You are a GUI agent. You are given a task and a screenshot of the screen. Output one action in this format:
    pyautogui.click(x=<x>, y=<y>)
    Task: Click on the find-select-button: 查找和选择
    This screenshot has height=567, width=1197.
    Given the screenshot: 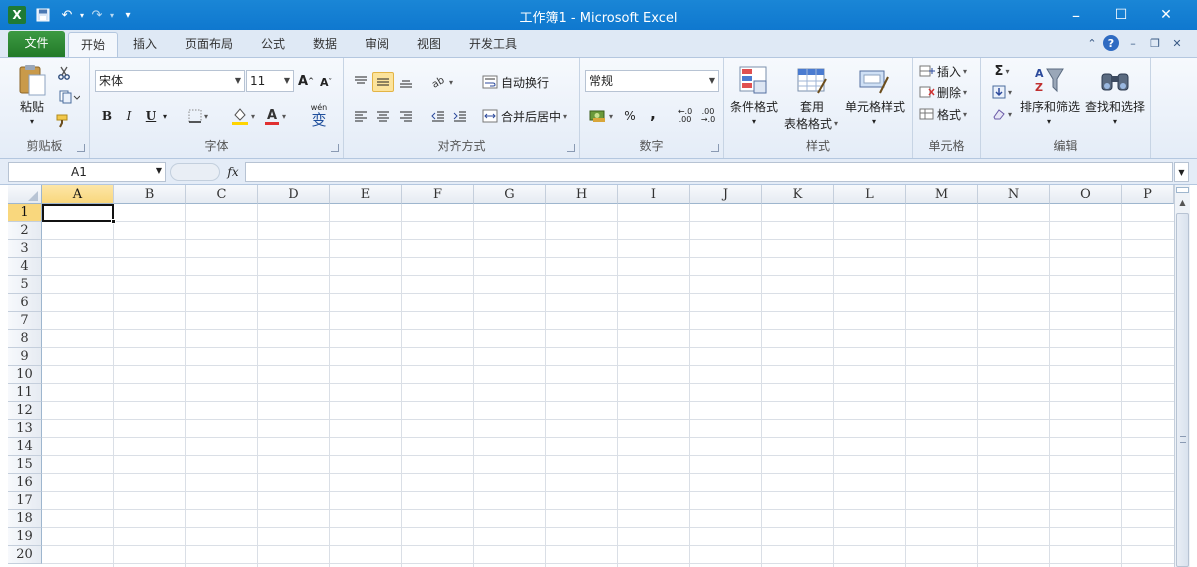 What is the action you would take?
    pyautogui.click(x=1115, y=106)
    